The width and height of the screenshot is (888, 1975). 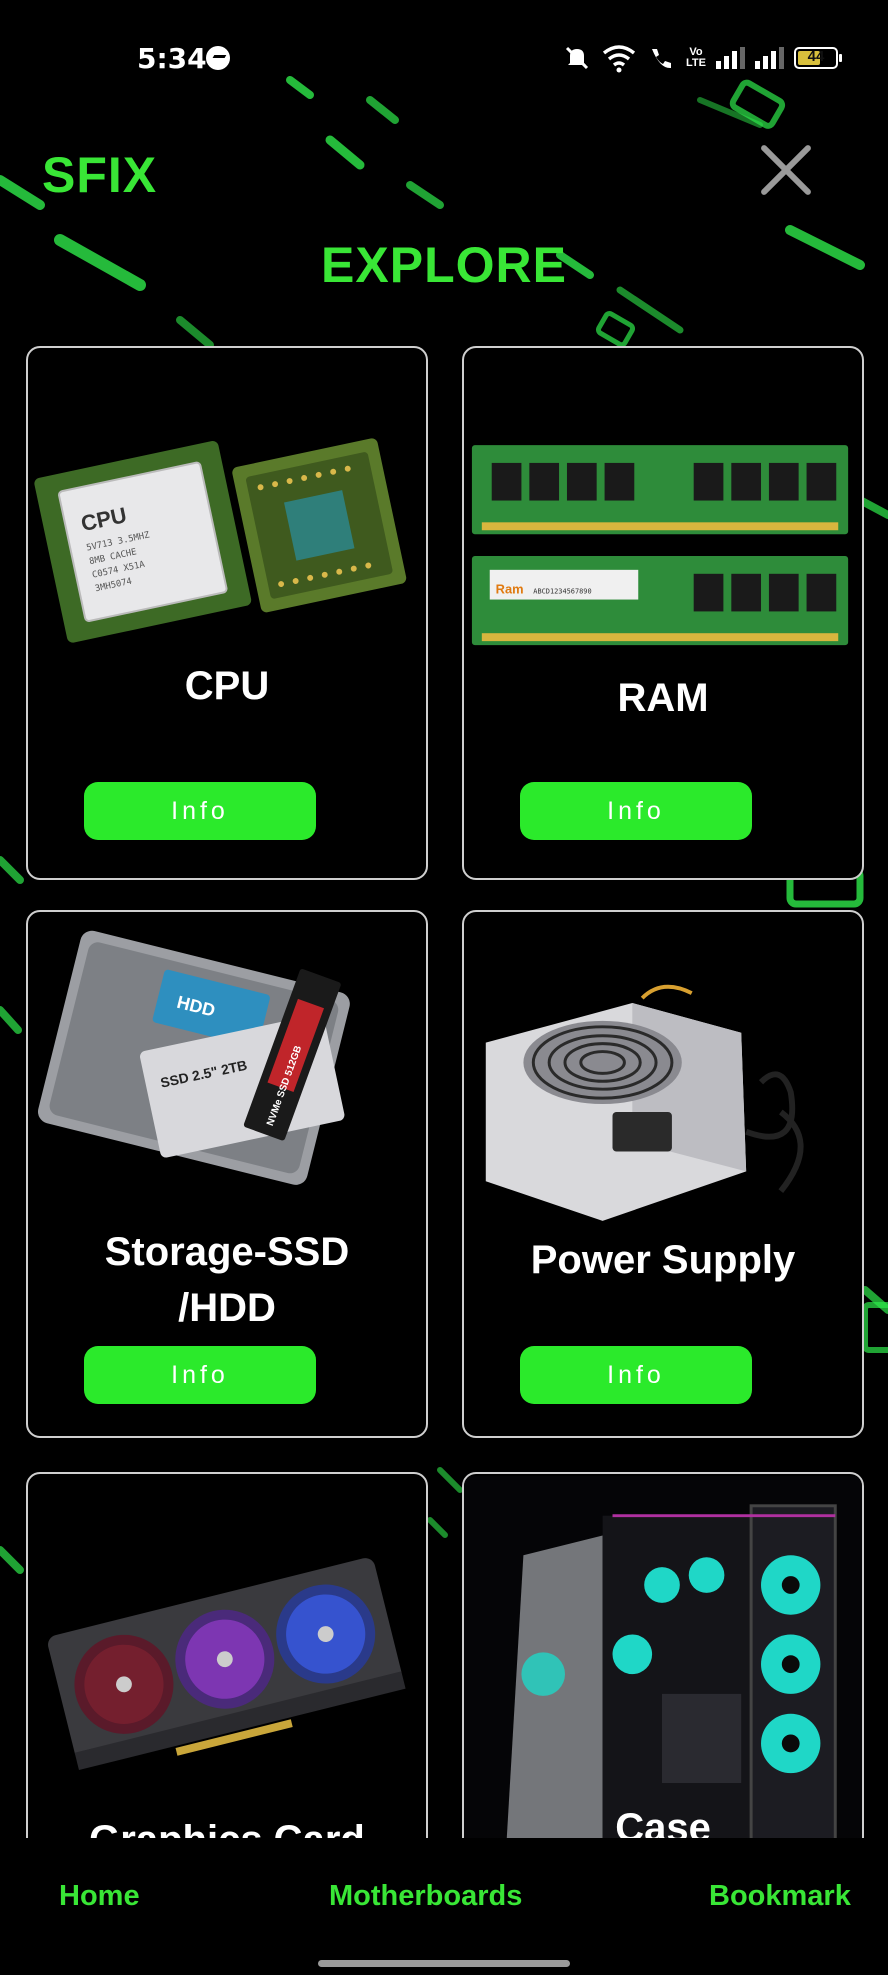 What do you see at coordinates (100, 175) in the screenshot?
I see `app-brand: SFIX` at bounding box center [100, 175].